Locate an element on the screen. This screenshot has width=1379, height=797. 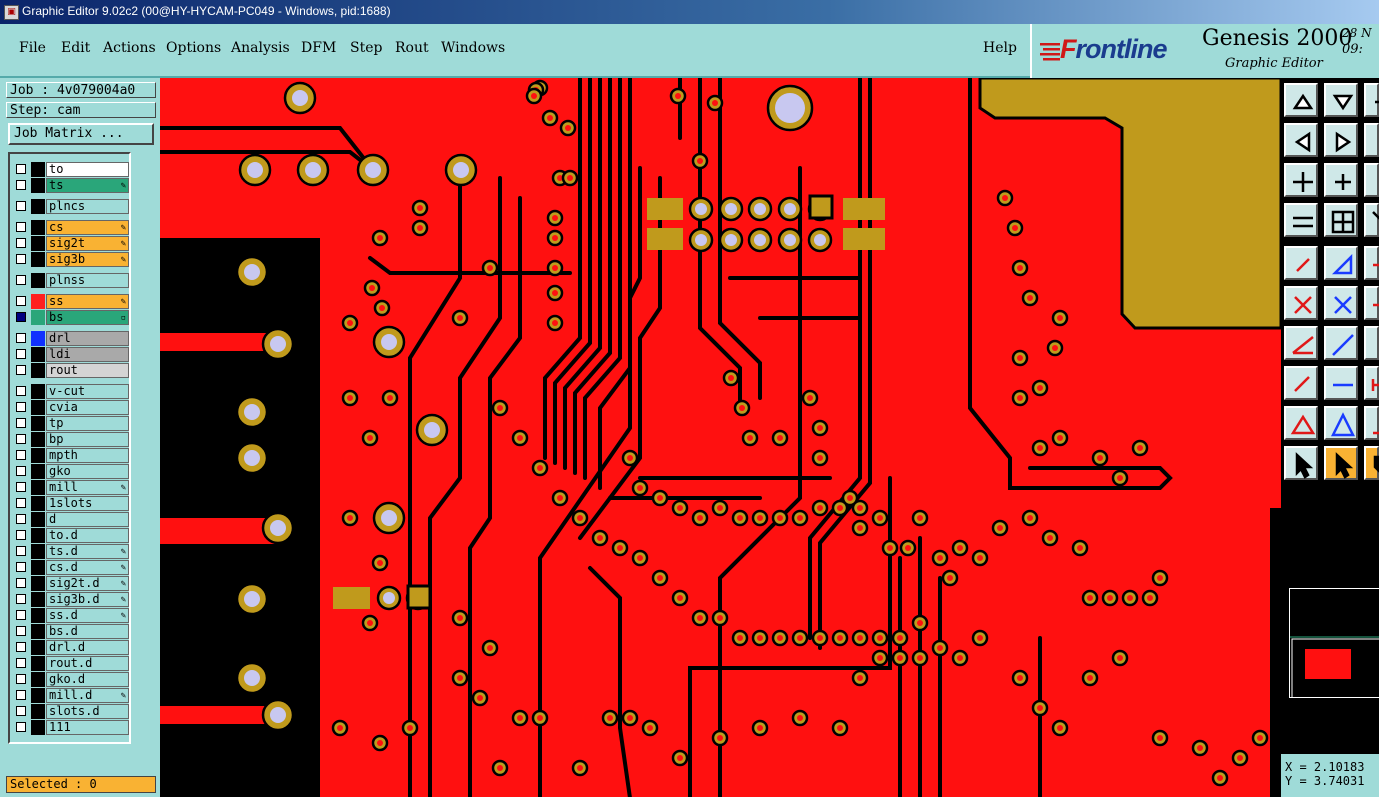
layer-row-sig3b.d: sig3b.d ✎ is located at coordinates (72, 599).